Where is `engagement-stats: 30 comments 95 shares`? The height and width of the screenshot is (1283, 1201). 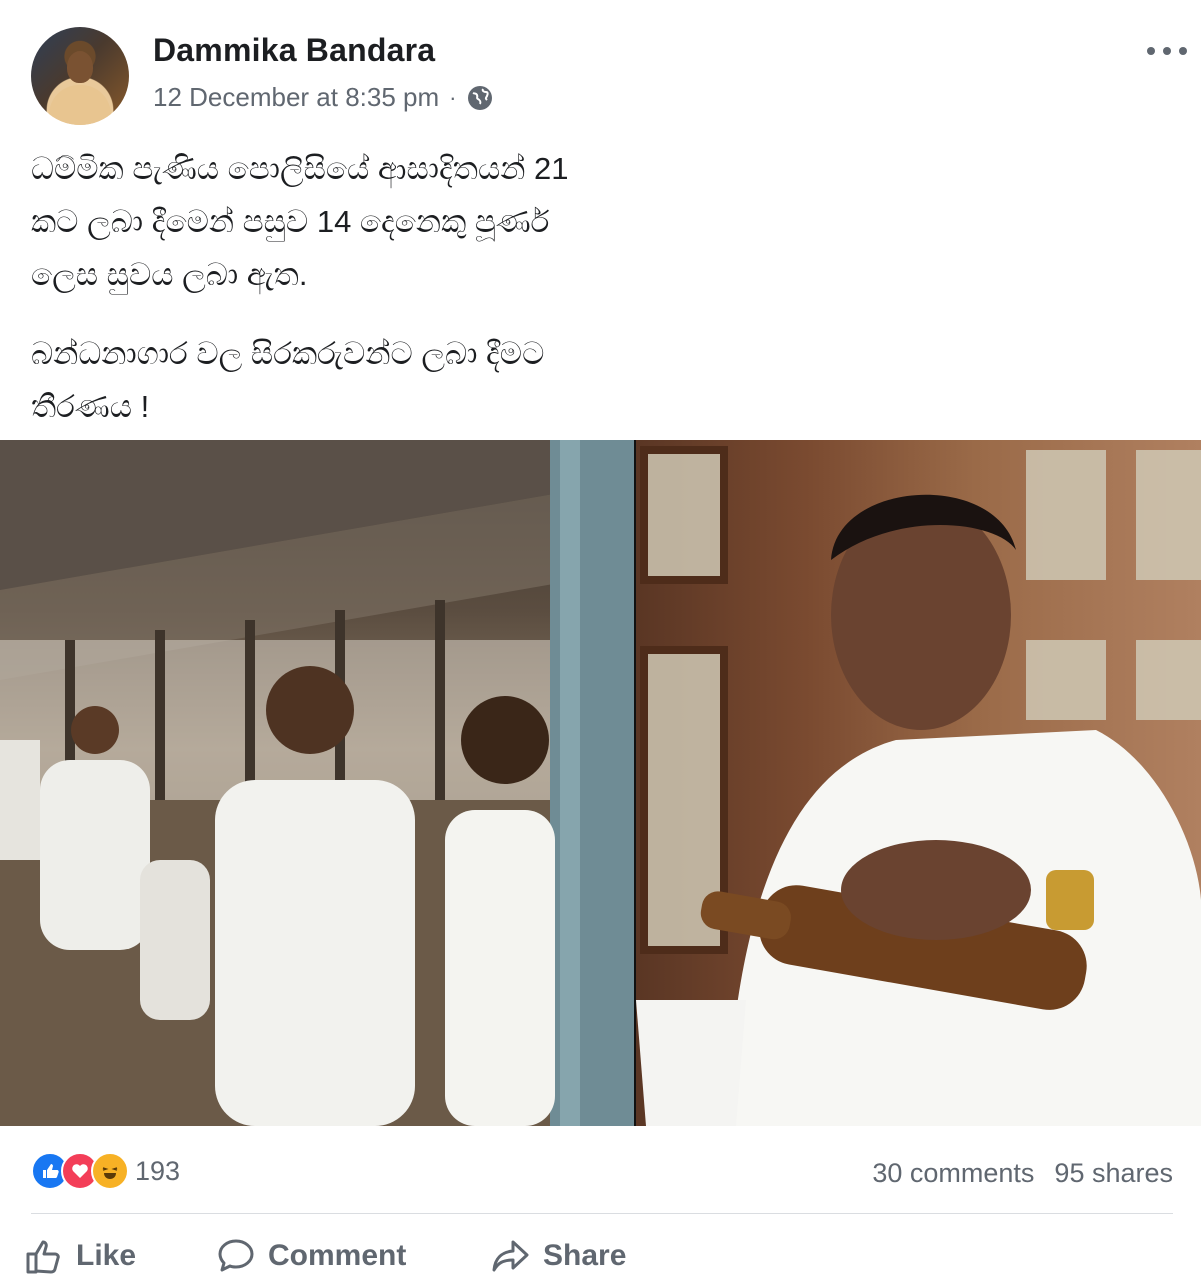 engagement-stats: 30 comments 95 shares is located at coordinates (1022, 1173).